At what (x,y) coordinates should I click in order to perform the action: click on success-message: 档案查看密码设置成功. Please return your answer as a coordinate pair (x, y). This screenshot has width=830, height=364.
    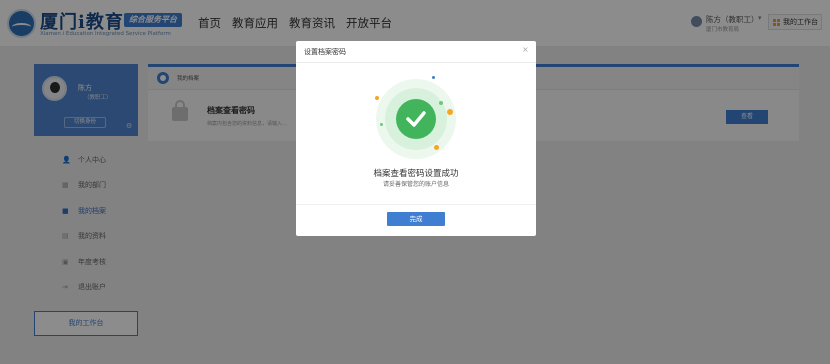
    Looking at the image, I should click on (416, 174).